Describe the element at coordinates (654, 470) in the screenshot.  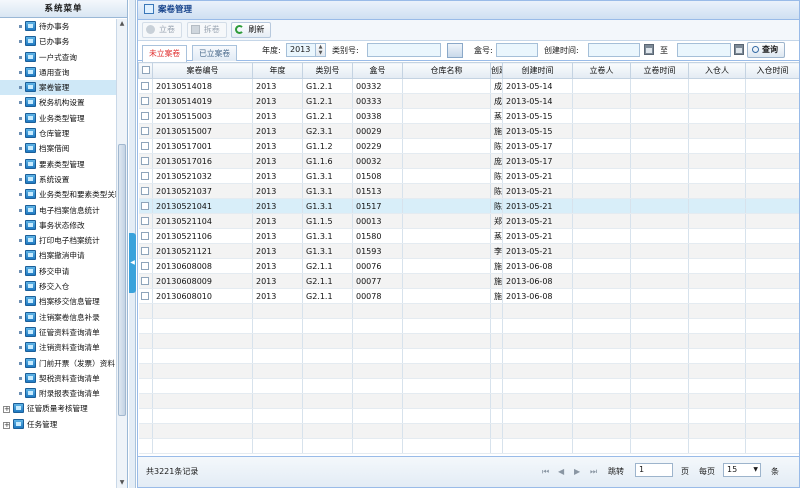
I see `page-number-input: 1` at that location.